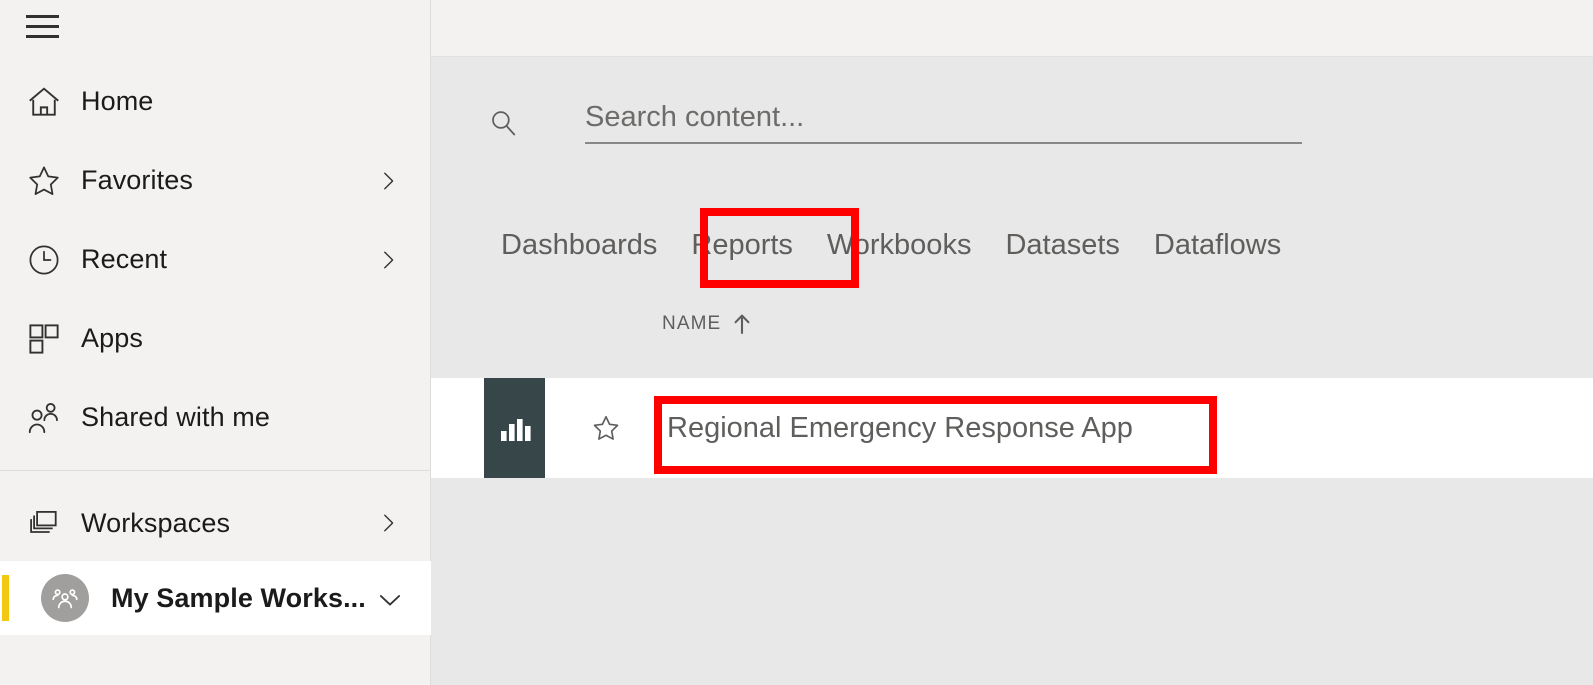 The width and height of the screenshot is (1593, 685). I want to click on sidebar-item-favorites: Favorites, so click(215, 180).